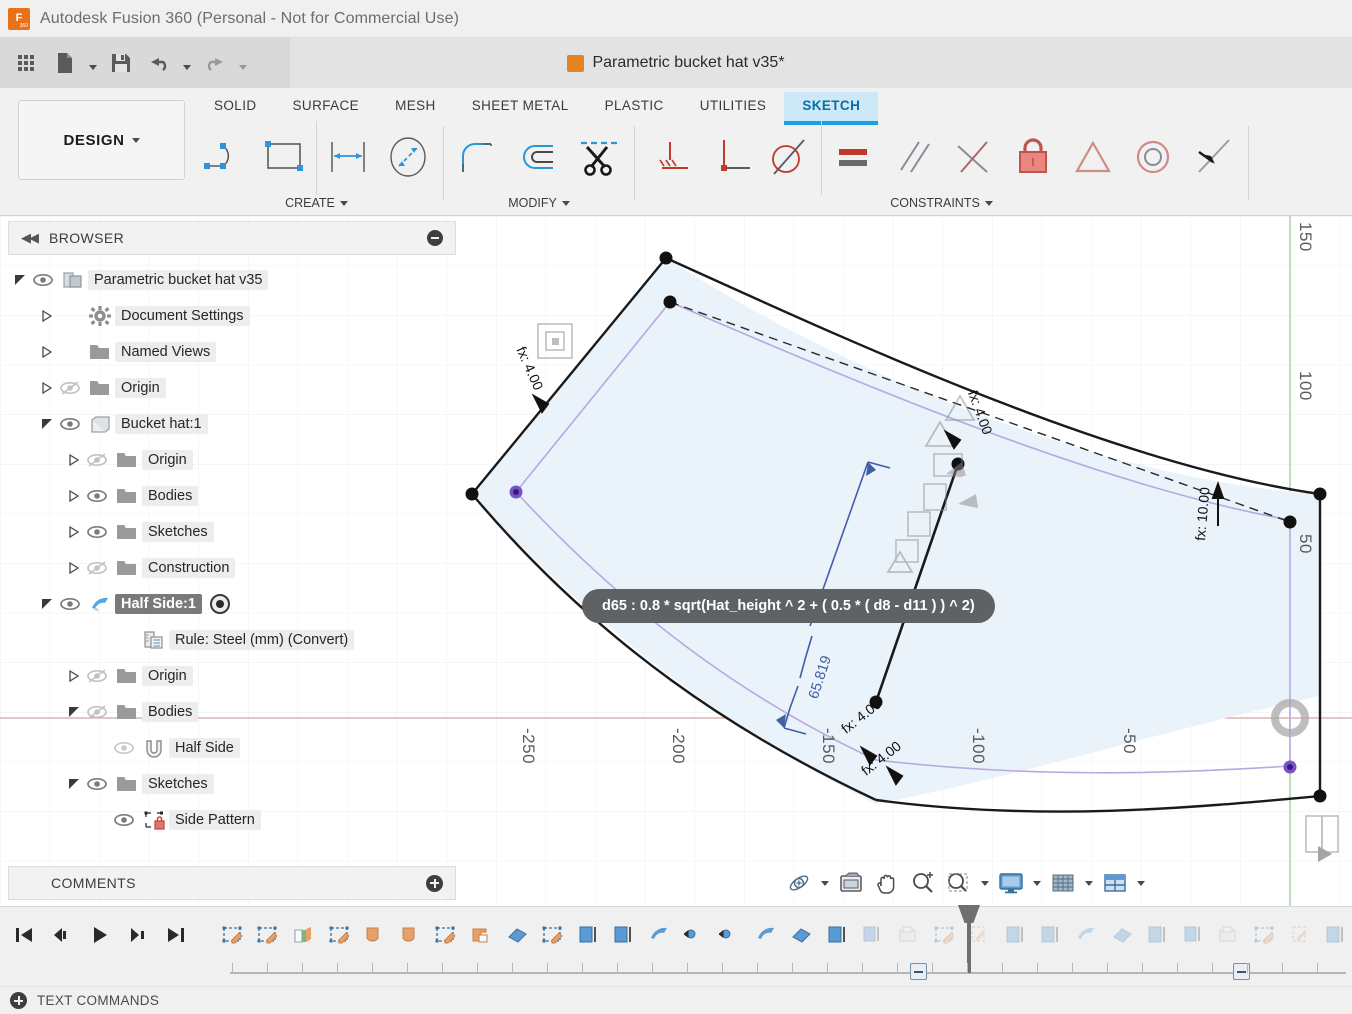  What do you see at coordinates (1011, 883) in the screenshot?
I see `display-settings-icon` at bounding box center [1011, 883].